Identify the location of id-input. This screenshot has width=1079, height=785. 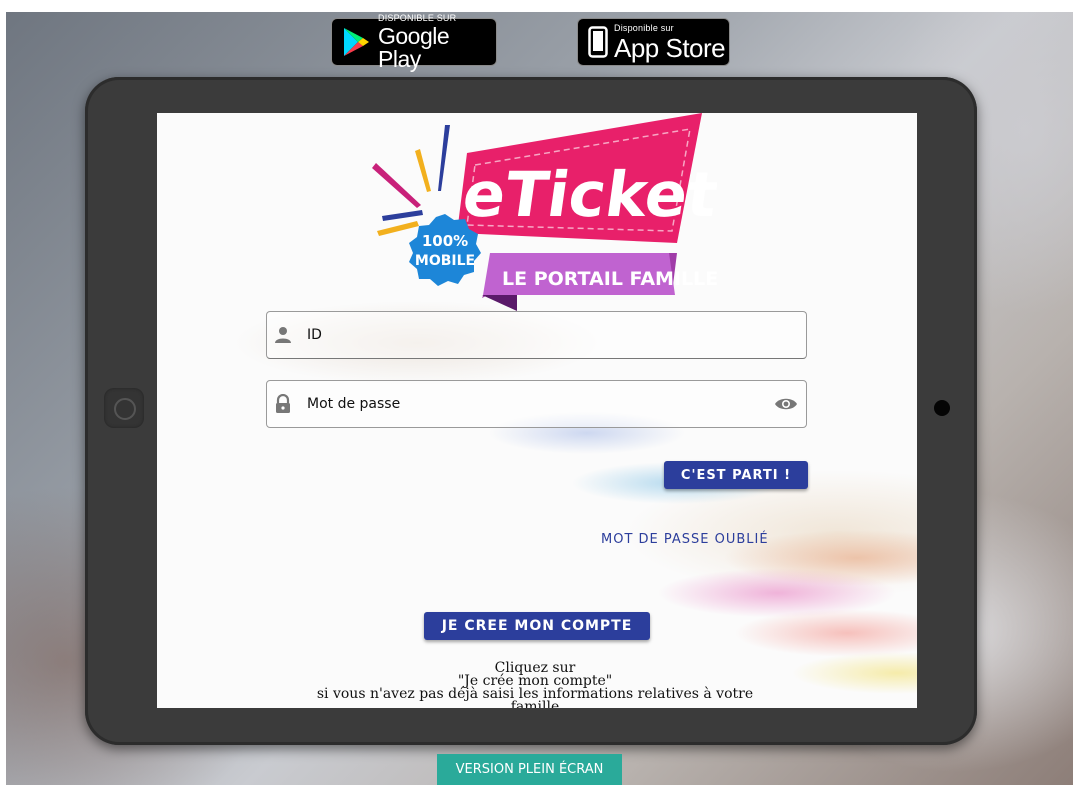
(556, 335).